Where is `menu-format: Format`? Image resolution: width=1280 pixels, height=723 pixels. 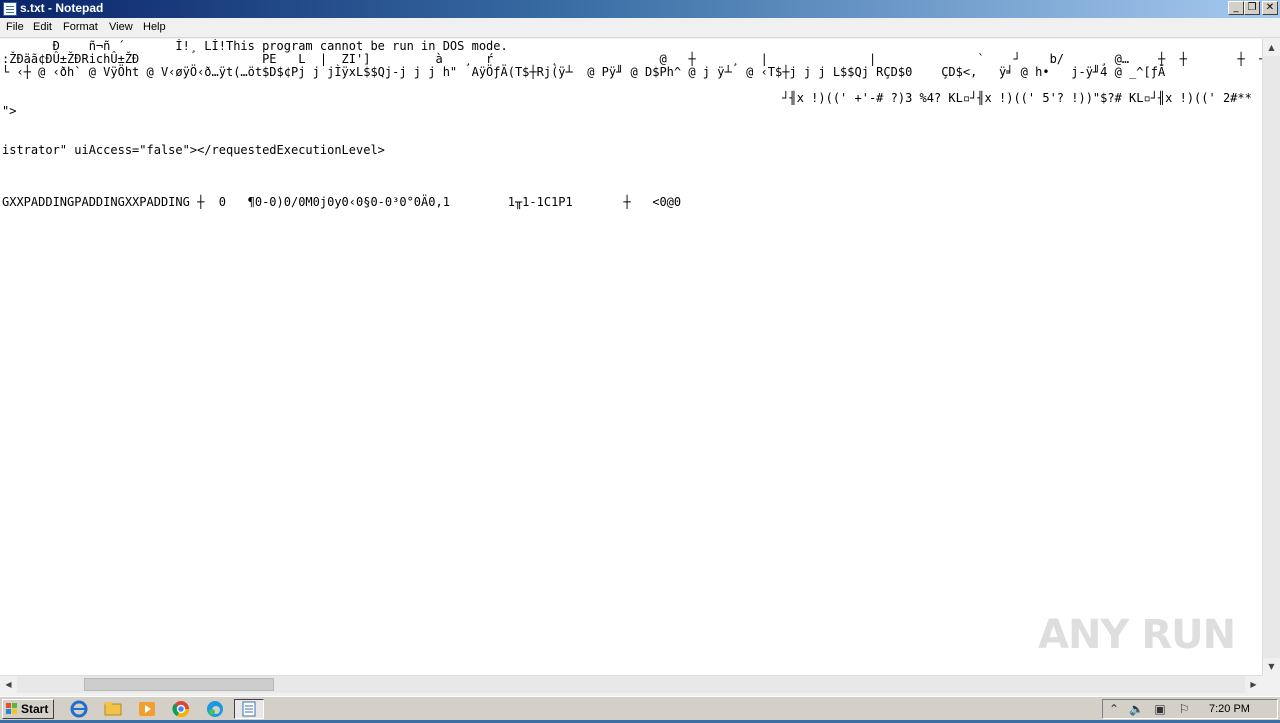 menu-format: Format is located at coordinates (80, 27).